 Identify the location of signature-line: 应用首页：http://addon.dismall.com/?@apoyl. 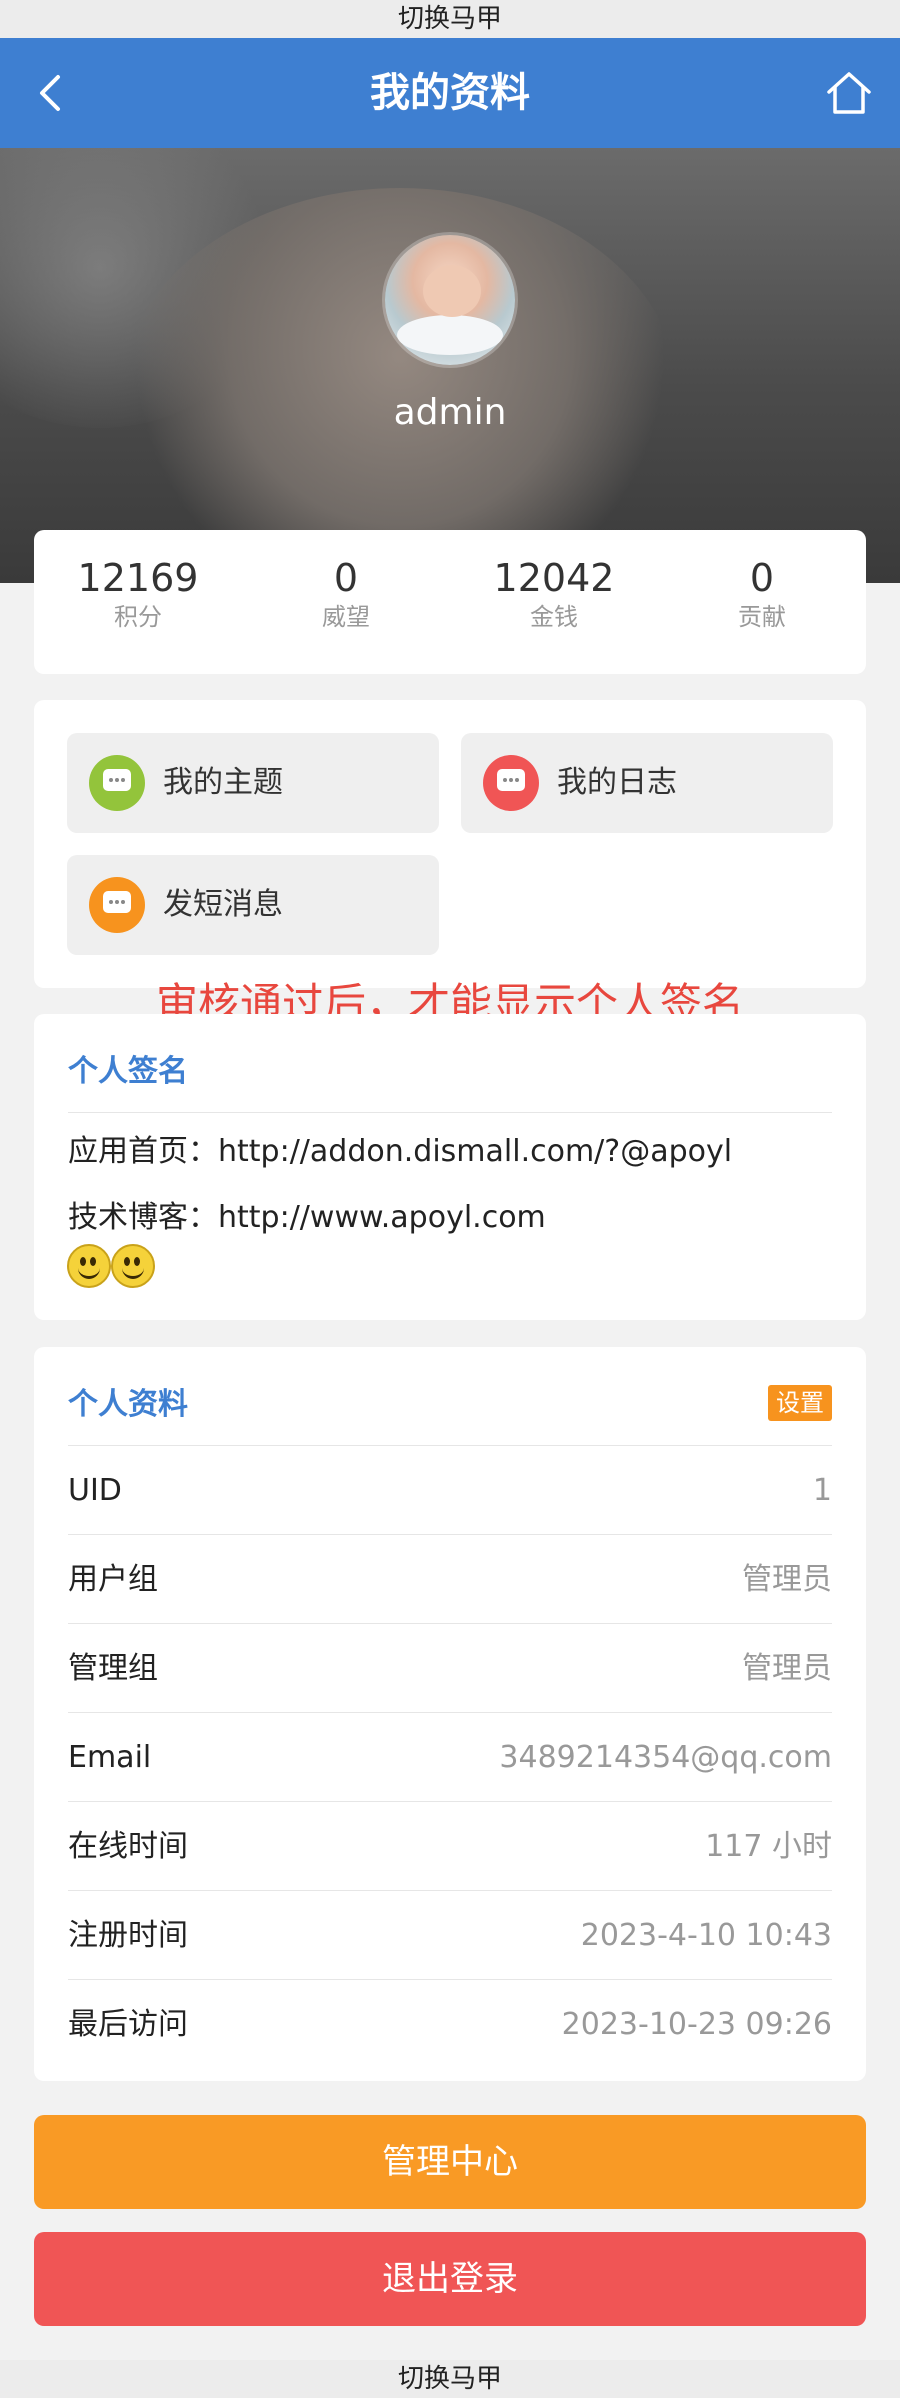
(400, 1151).